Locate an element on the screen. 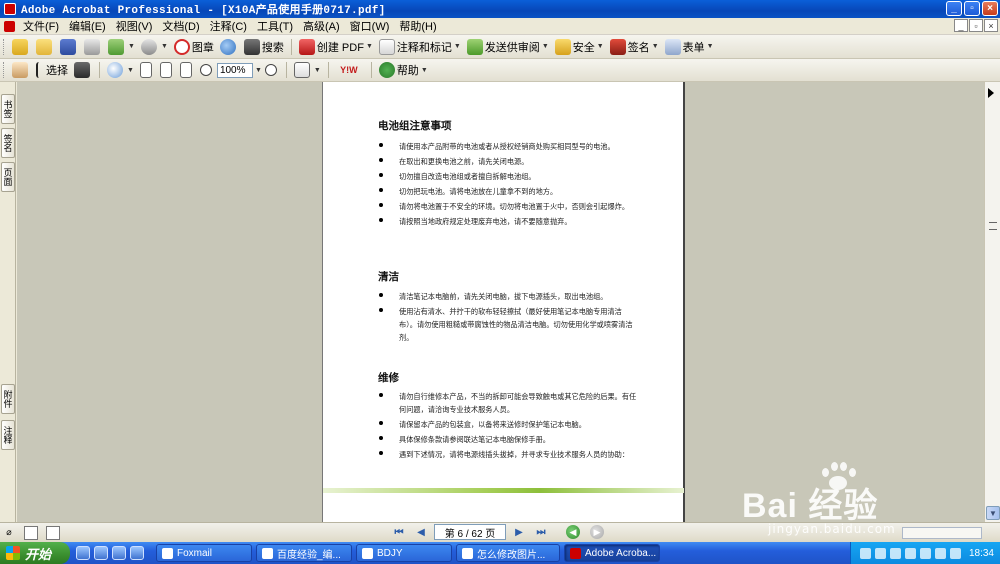 The image size is (1000, 564). minimize-button: _ is located at coordinates (954, 8).